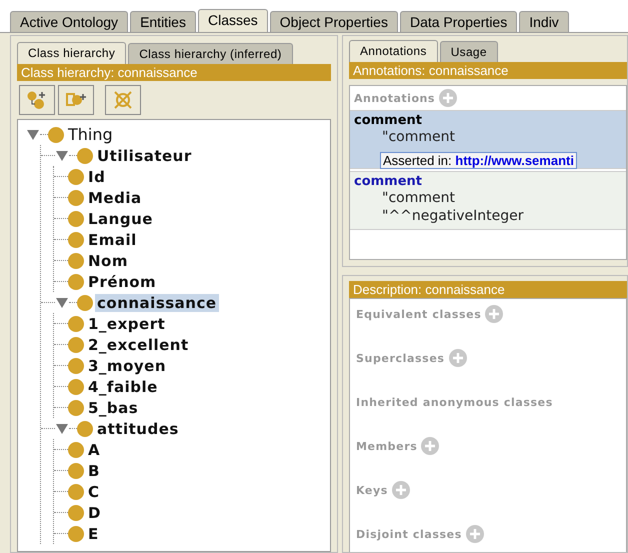 The image size is (628, 553). What do you see at coordinates (452, 216) in the screenshot?
I see `annotation-value: "^^negativeInteger` at bounding box center [452, 216].